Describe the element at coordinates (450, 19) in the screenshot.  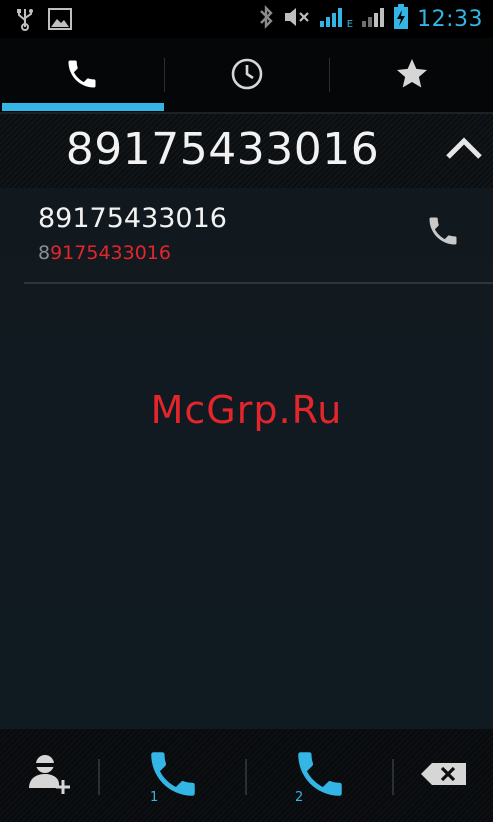
I see `status-clock: 12:33` at that location.